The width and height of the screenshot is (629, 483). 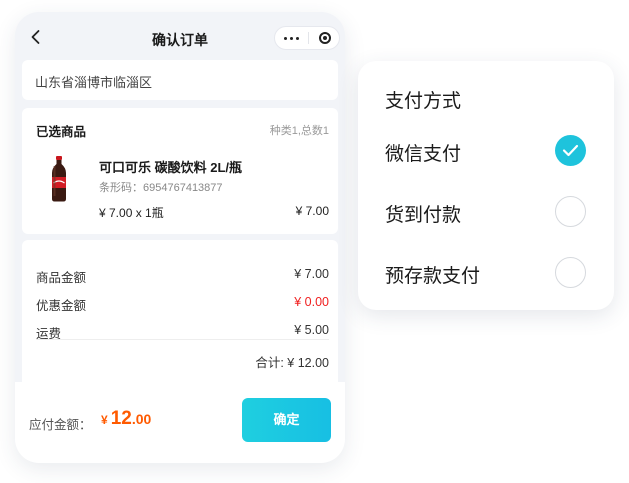 I want to click on payment-option-cod: 货到付款, so click(x=486, y=211).